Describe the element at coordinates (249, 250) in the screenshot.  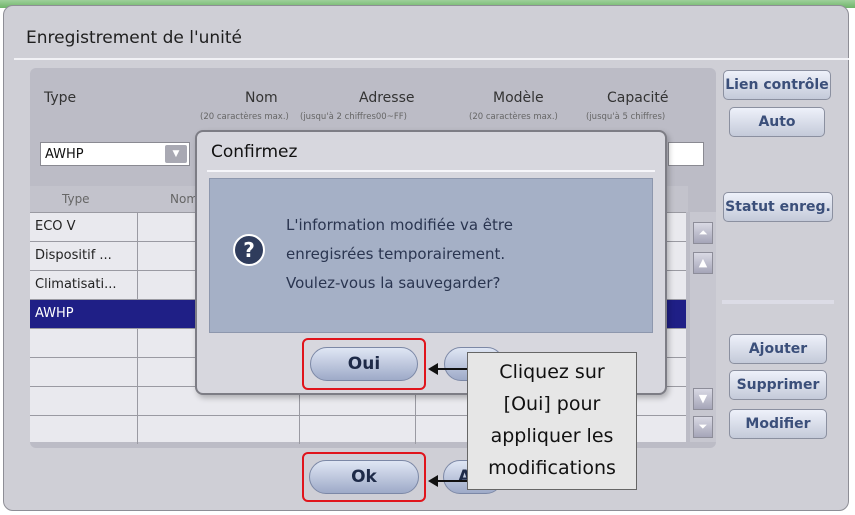
I see `question-icon: ?` at that location.